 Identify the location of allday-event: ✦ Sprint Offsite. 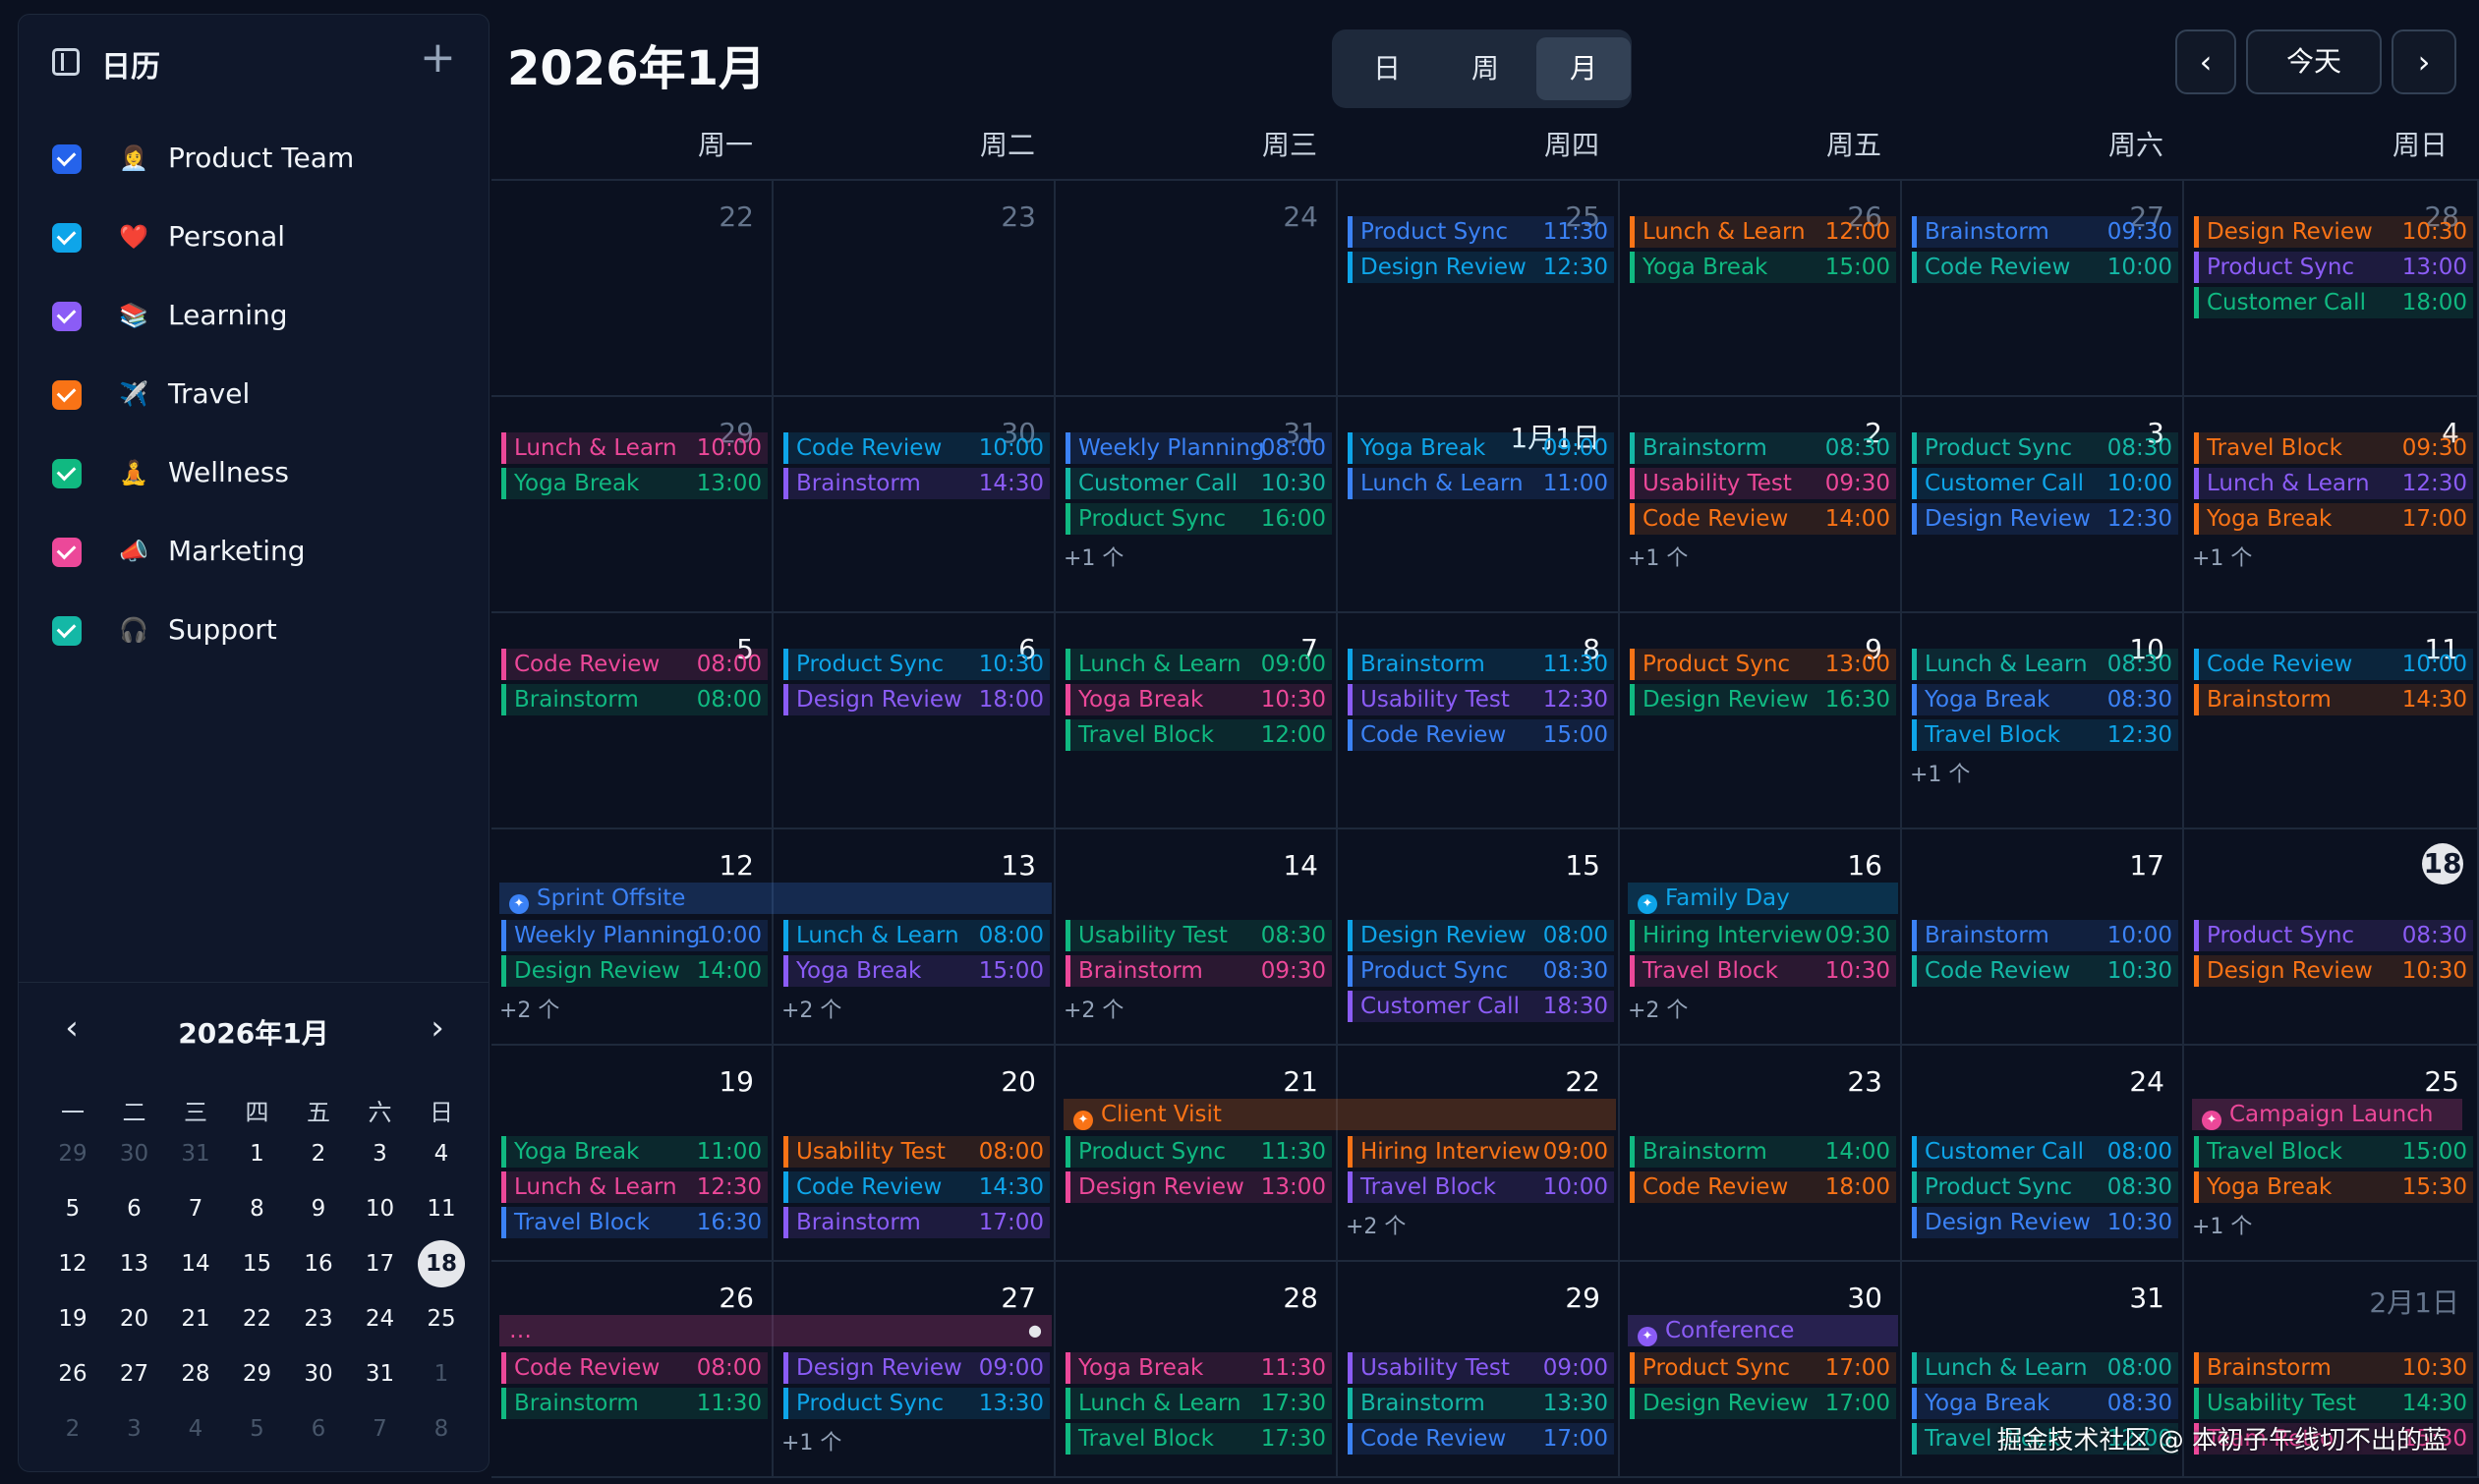
(775, 898).